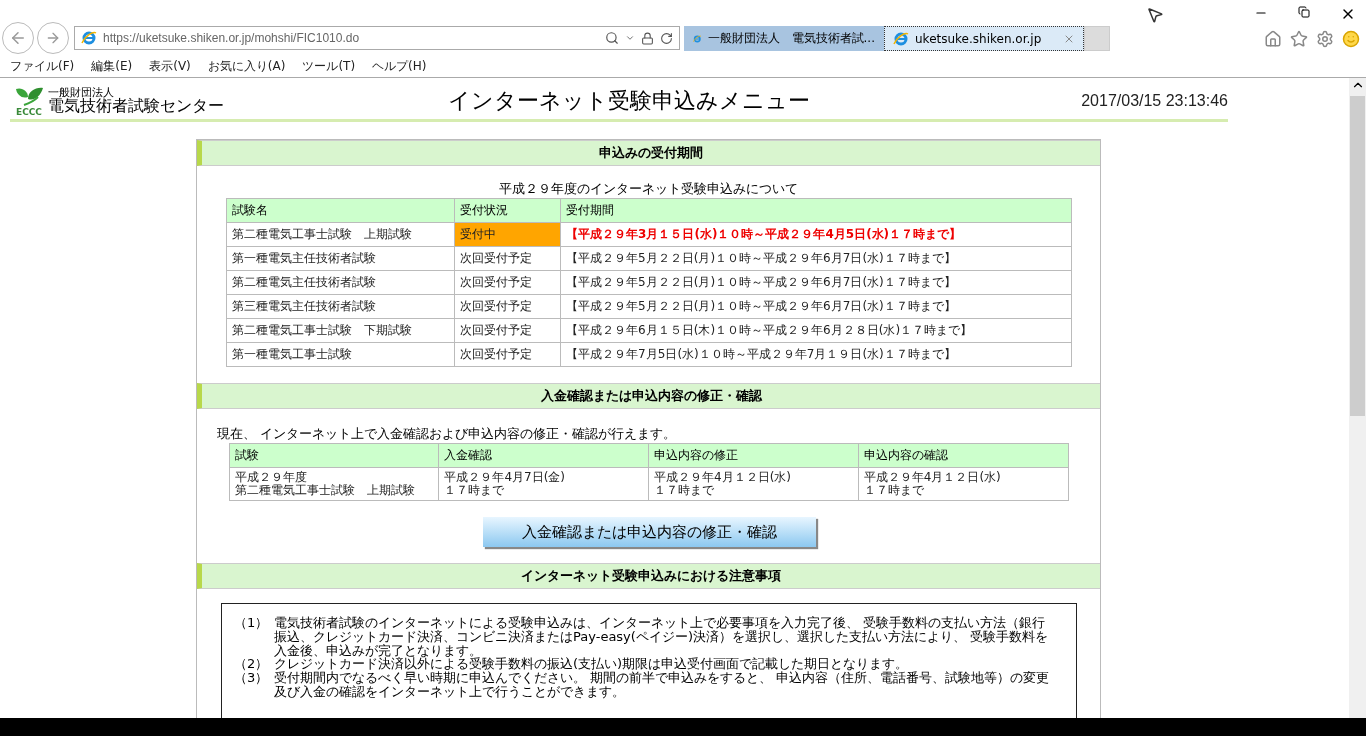 The height and width of the screenshot is (736, 1366). I want to click on lock-icon, so click(647, 38).